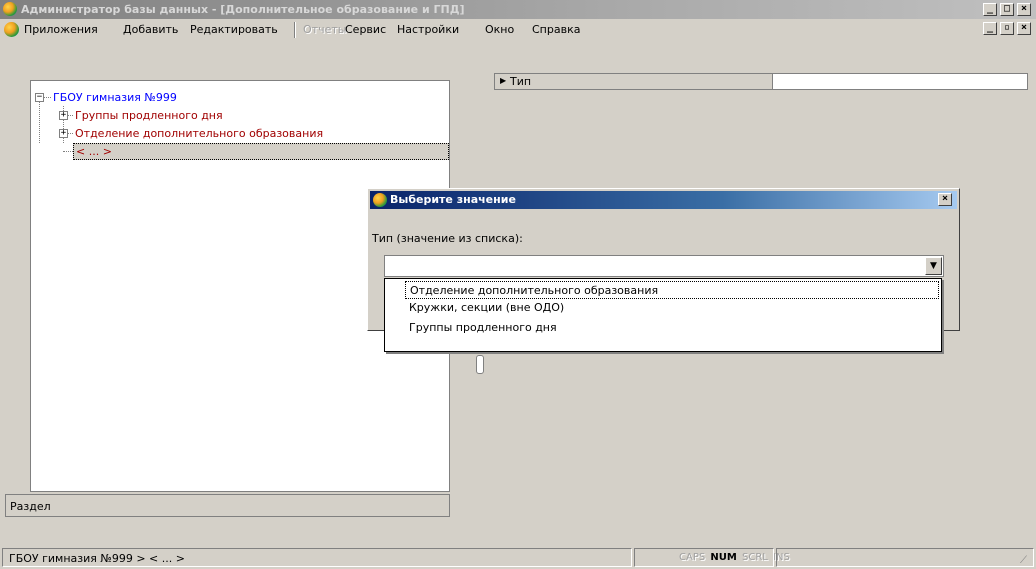 The width and height of the screenshot is (1036, 569). I want to click on dropdown-arrow-icon: ▼, so click(933, 266).